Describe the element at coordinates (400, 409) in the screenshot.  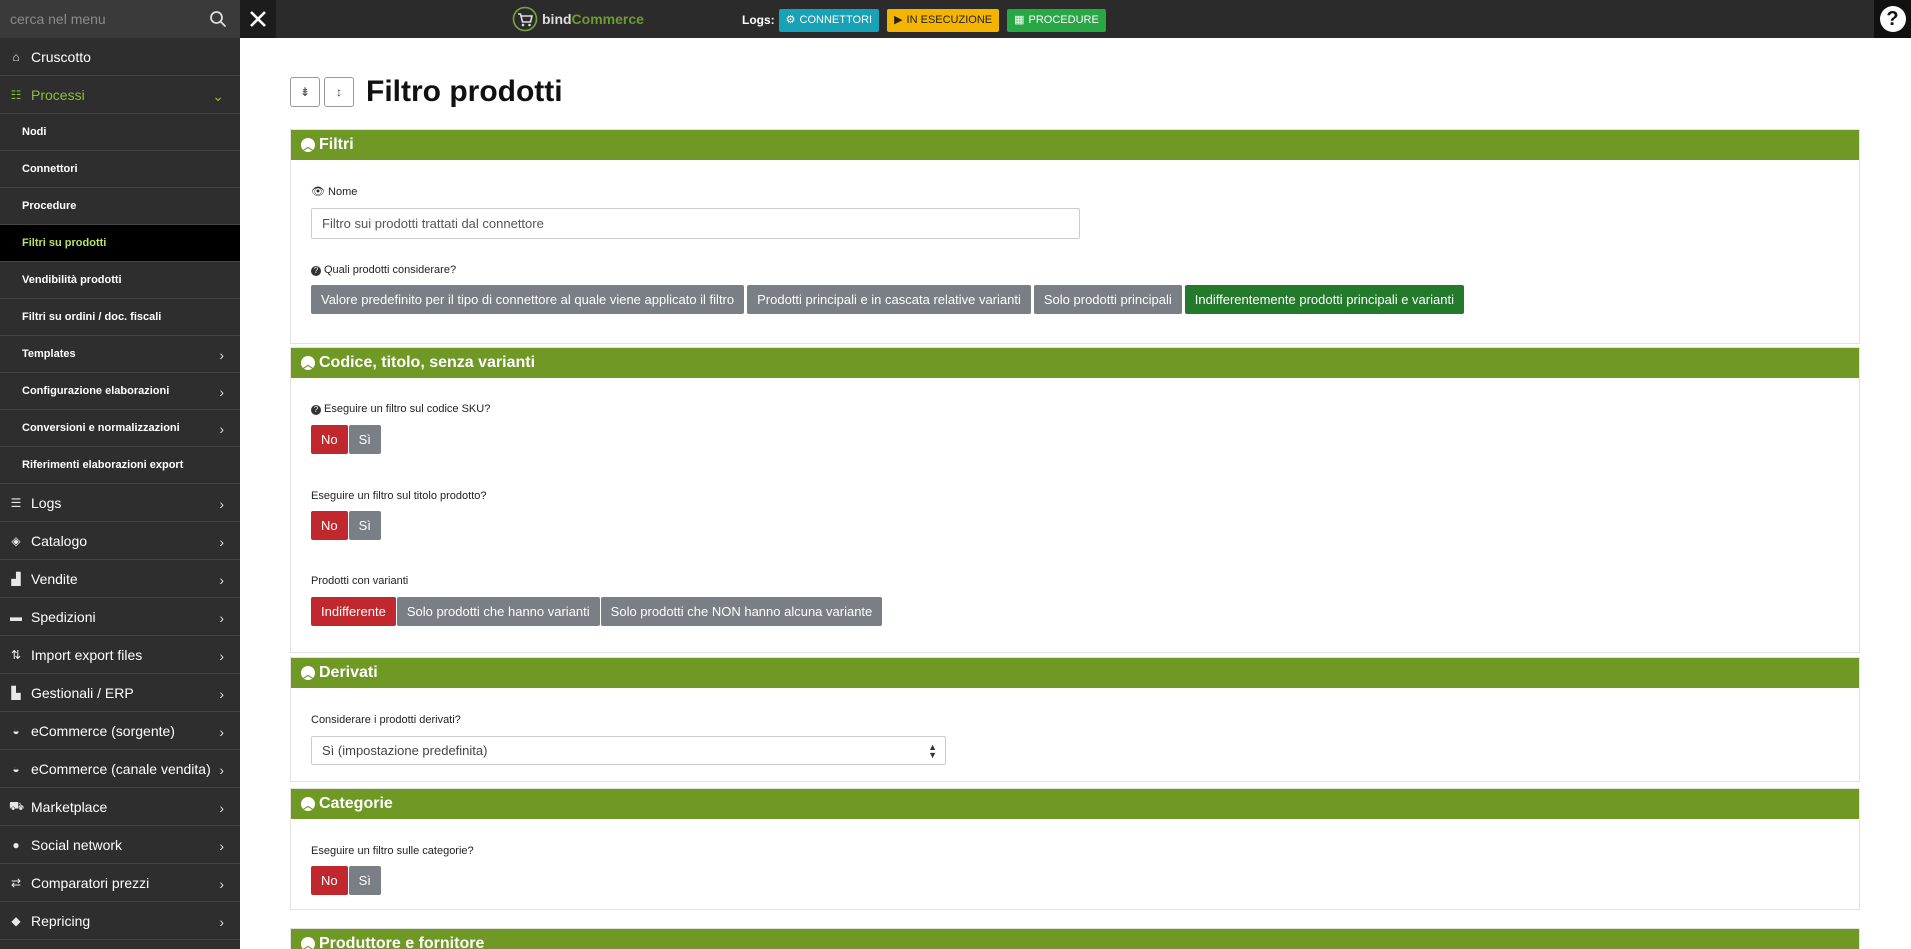
I see `sku-filter-label: ? Eseguire un filtro sul codice SKU?` at that location.